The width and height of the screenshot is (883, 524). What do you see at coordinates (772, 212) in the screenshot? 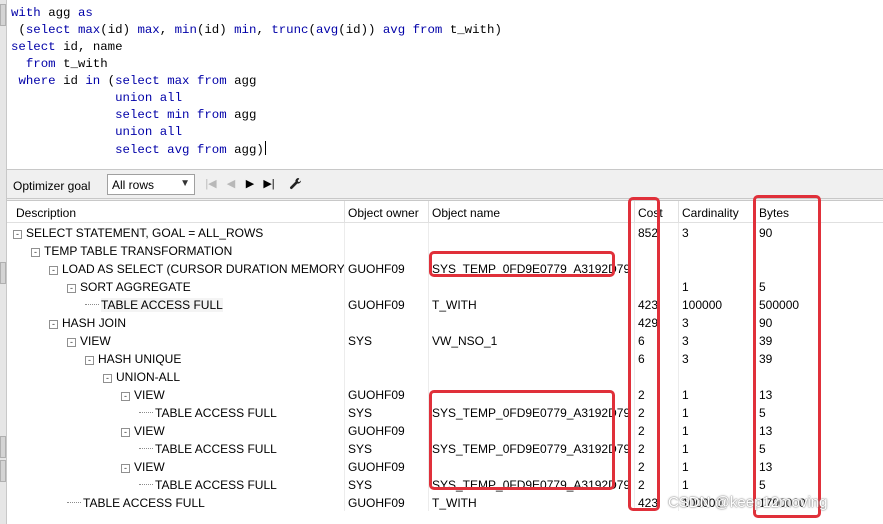
I see `column-header-bytes: Bytes` at bounding box center [772, 212].